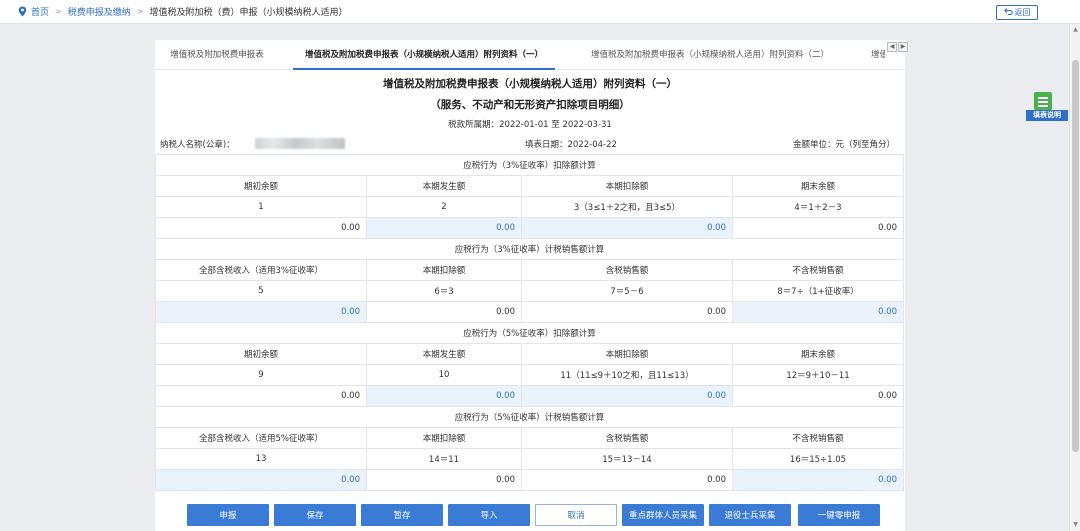 The height and width of the screenshot is (531, 1080). What do you see at coordinates (818, 459) in the screenshot?
I see `row-number: 16＝15÷1.05` at bounding box center [818, 459].